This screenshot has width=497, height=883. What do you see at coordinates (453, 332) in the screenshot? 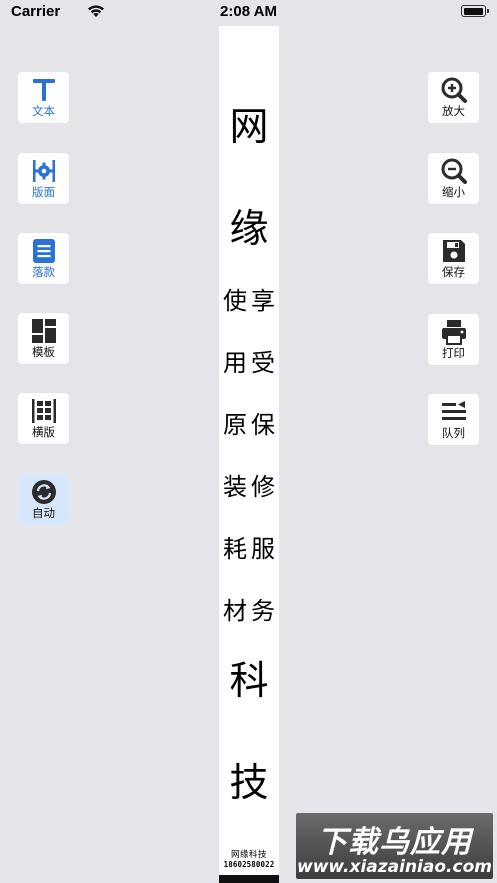
I see `print-icon` at bounding box center [453, 332].